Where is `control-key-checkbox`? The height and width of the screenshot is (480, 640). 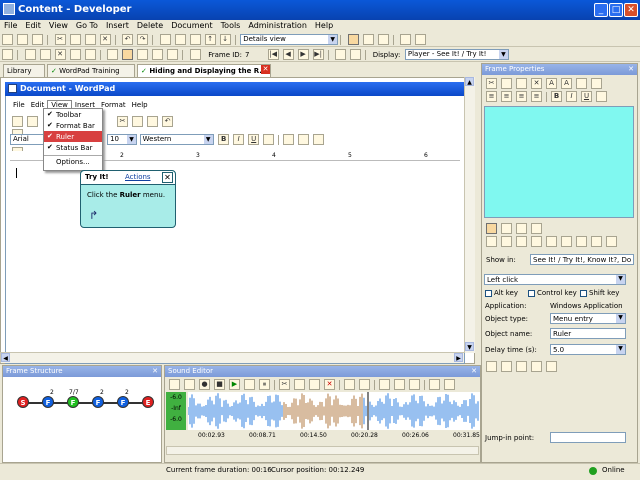
control-key-checkbox is located at coordinates (531, 293).